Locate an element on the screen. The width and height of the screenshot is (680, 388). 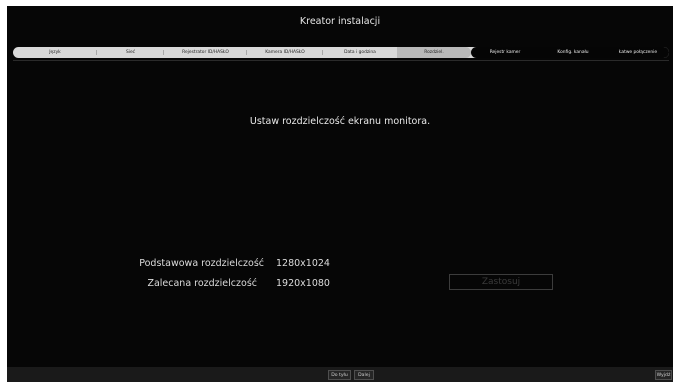
back-button: Do tyłu is located at coordinates (339, 375).